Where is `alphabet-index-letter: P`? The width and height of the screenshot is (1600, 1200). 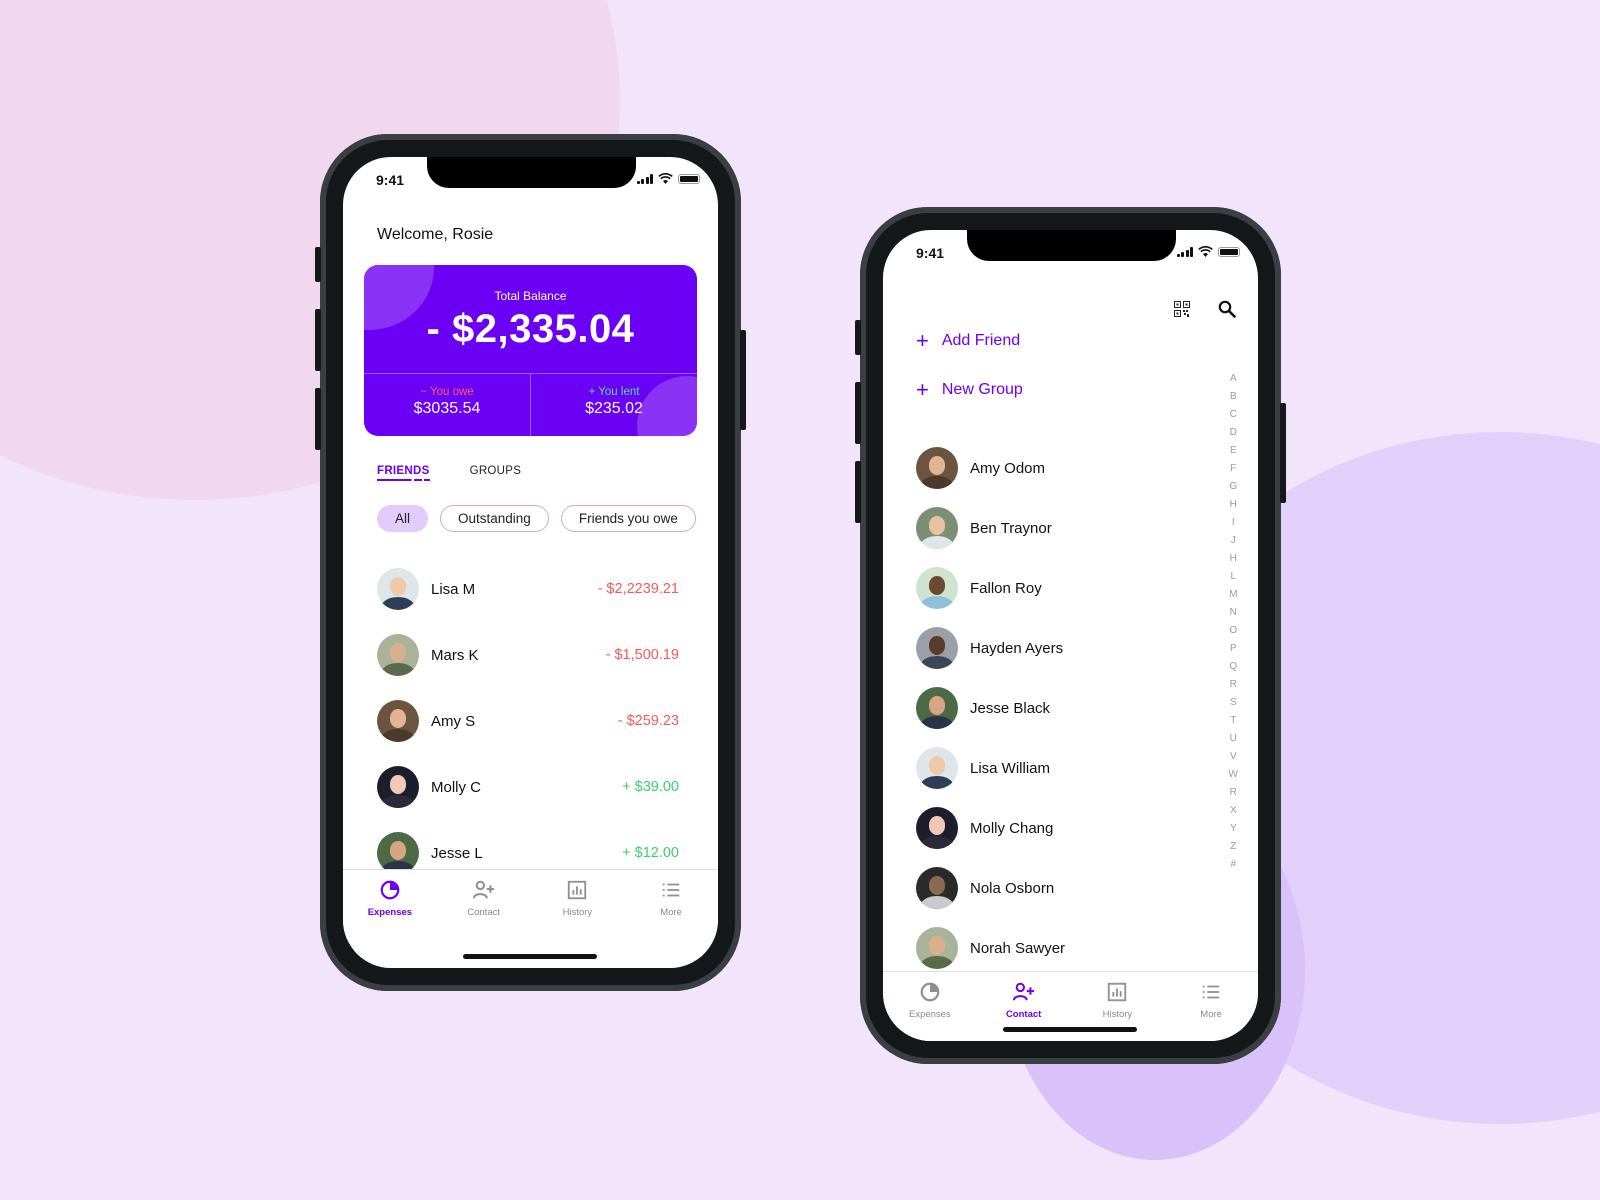 alphabet-index-letter: P is located at coordinates (1233, 649).